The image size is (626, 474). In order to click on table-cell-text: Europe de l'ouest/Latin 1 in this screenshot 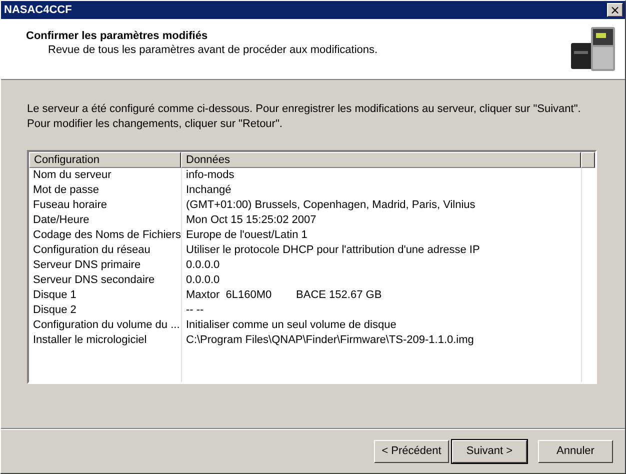, I will do `click(246, 235)`.